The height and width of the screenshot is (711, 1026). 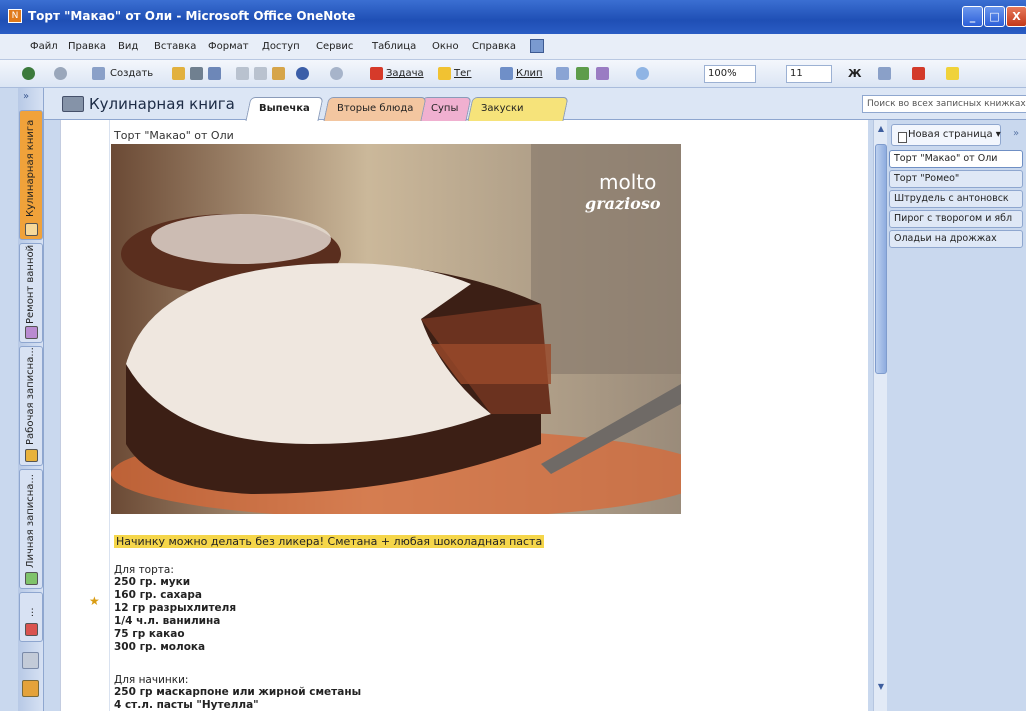 What do you see at coordinates (28, 73) in the screenshot?
I see `back-icon` at bounding box center [28, 73].